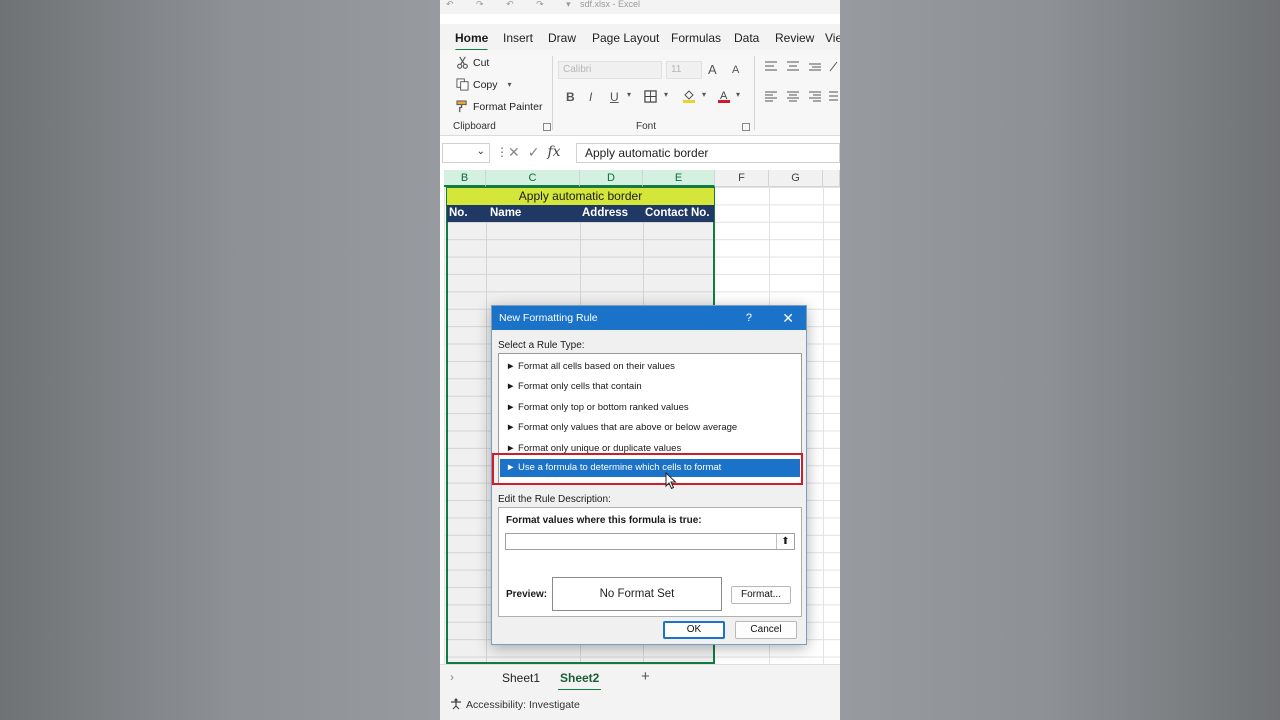  What do you see at coordinates (533, 178) in the screenshot?
I see `column-header-c: C` at bounding box center [533, 178].